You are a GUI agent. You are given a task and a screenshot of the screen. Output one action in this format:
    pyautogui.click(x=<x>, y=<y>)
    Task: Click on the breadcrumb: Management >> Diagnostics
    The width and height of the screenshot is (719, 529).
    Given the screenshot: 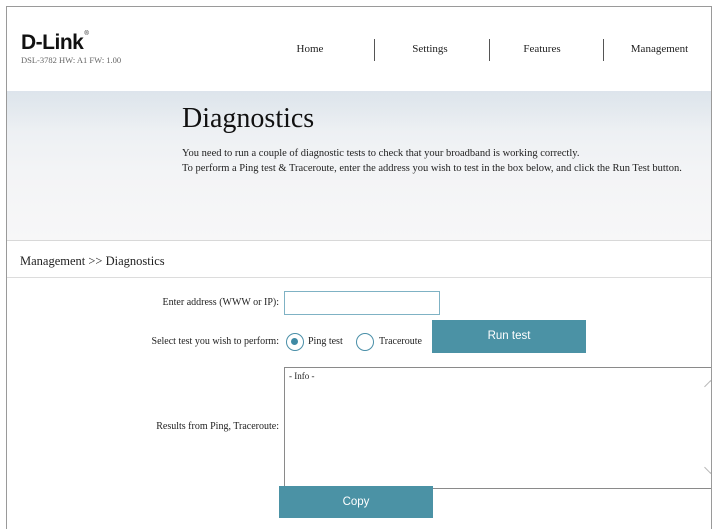 What is the action you would take?
    pyautogui.click(x=92, y=261)
    